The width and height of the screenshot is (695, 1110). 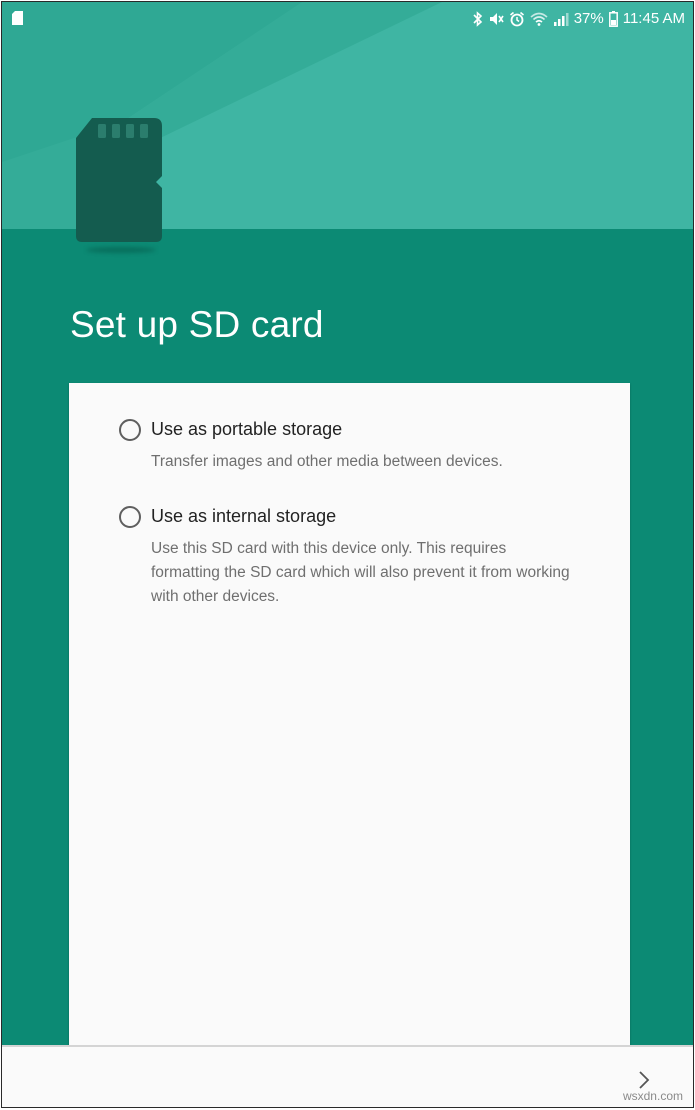 I want to click on status-bar: 37% 11:45 AM, so click(x=347, y=19).